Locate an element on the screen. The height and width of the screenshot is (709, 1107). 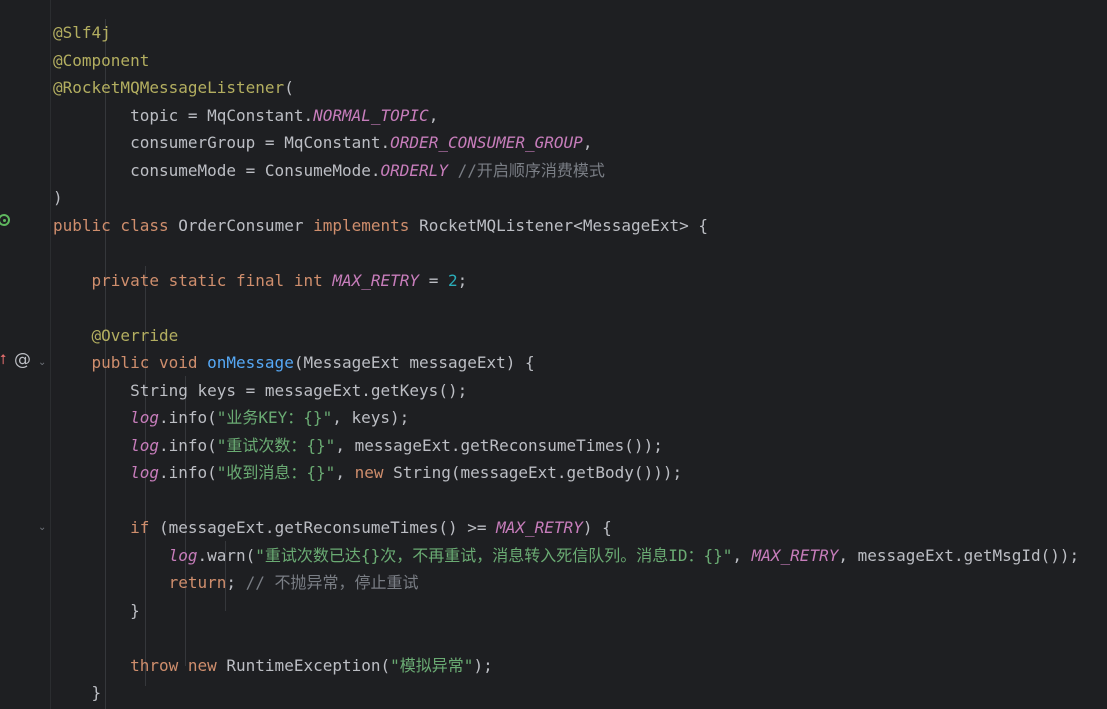
code-token: private static final int is located at coordinates (212, 280).